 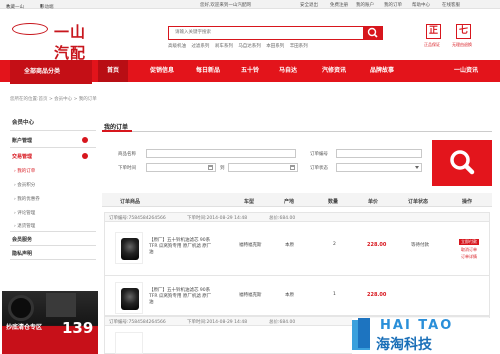 I want to click on mobile-label: 移动端, so click(x=47, y=7).